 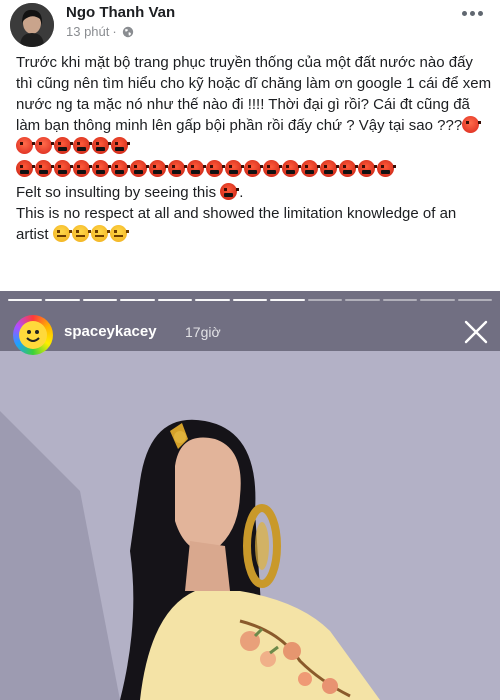 What do you see at coordinates (128, 32) in the screenshot?
I see `globe-icon` at bounding box center [128, 32].